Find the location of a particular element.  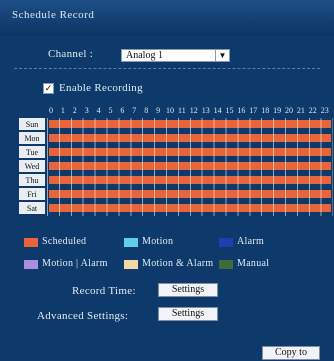

day-label: Sat is located at coordinates (32, 208).